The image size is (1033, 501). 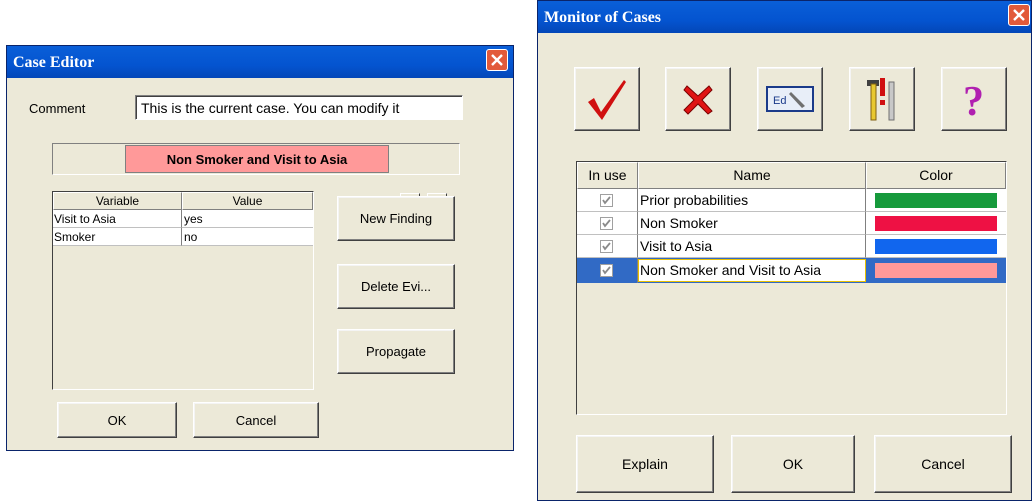 I want to click on current-case-display: Non Smoker and Visit to Asia, so click(x=257, y=159).